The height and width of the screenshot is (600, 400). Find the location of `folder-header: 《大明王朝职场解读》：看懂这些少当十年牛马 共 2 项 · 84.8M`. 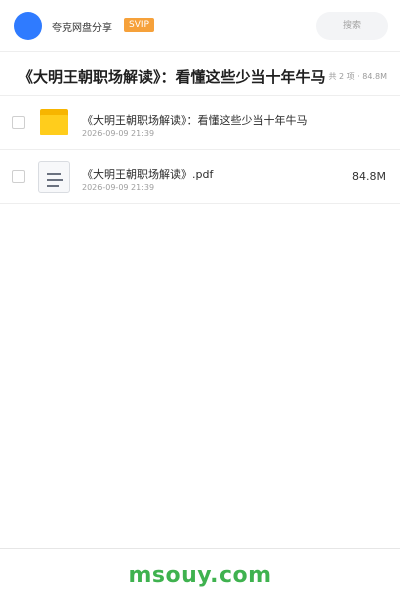

folder-header: 《大明王朝职场解读》：看懂这些少当十年牛马 共 2 项 · 84.8M is located at coordinates (200, 74).